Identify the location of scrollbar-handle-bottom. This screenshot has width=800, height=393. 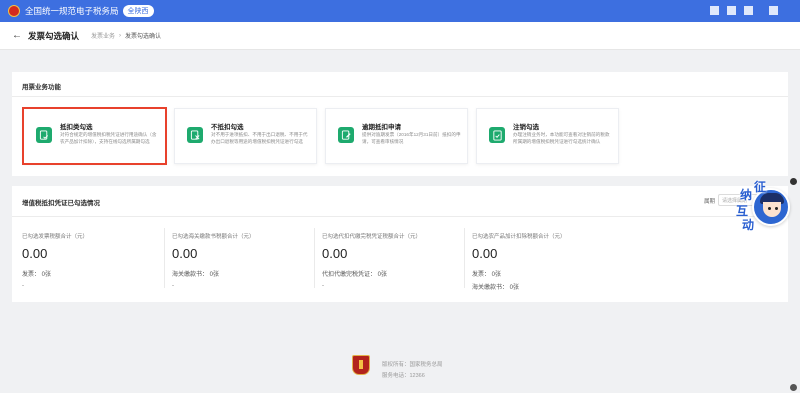
(793, 387).